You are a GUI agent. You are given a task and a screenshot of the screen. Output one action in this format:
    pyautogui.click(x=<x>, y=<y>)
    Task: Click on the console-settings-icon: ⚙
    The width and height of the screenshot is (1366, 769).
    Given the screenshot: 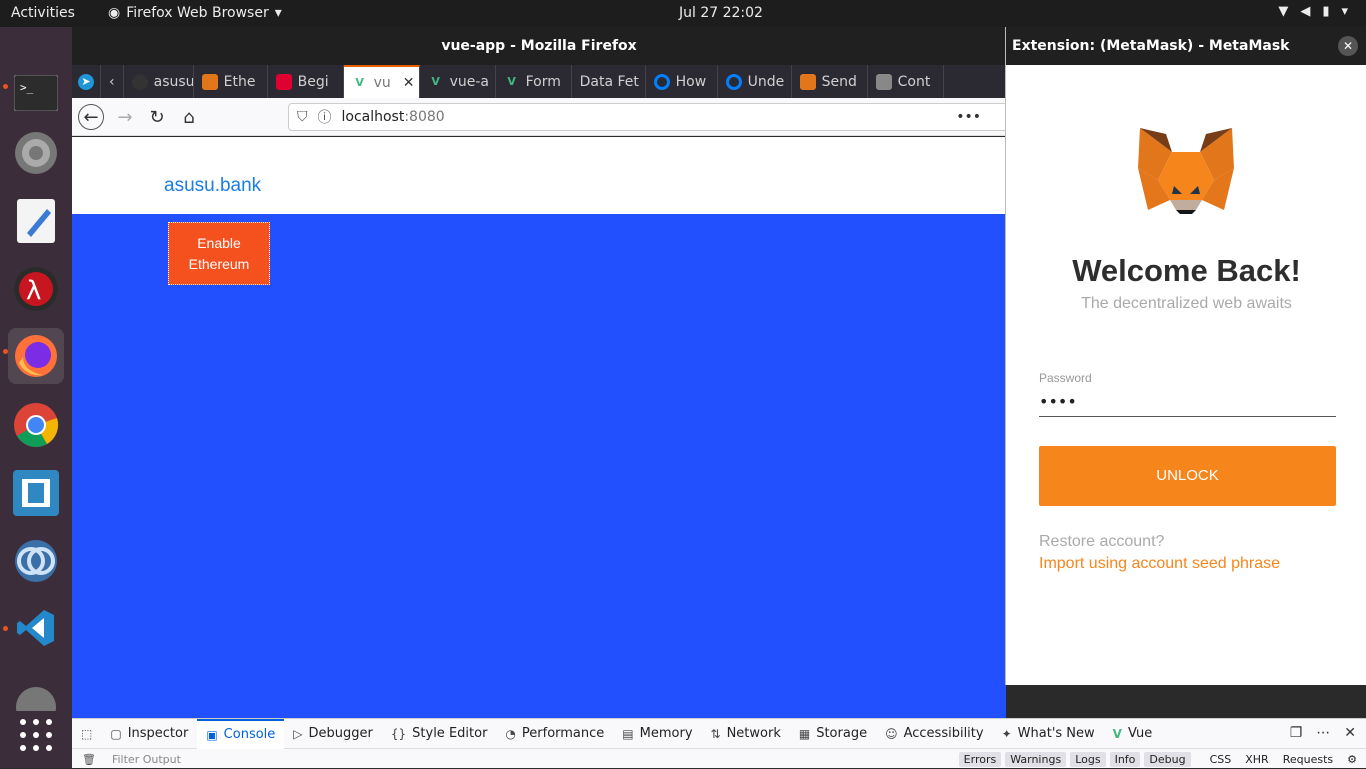 What is the action you would take?
    pyautogui.click(x=1352, y=759)
    